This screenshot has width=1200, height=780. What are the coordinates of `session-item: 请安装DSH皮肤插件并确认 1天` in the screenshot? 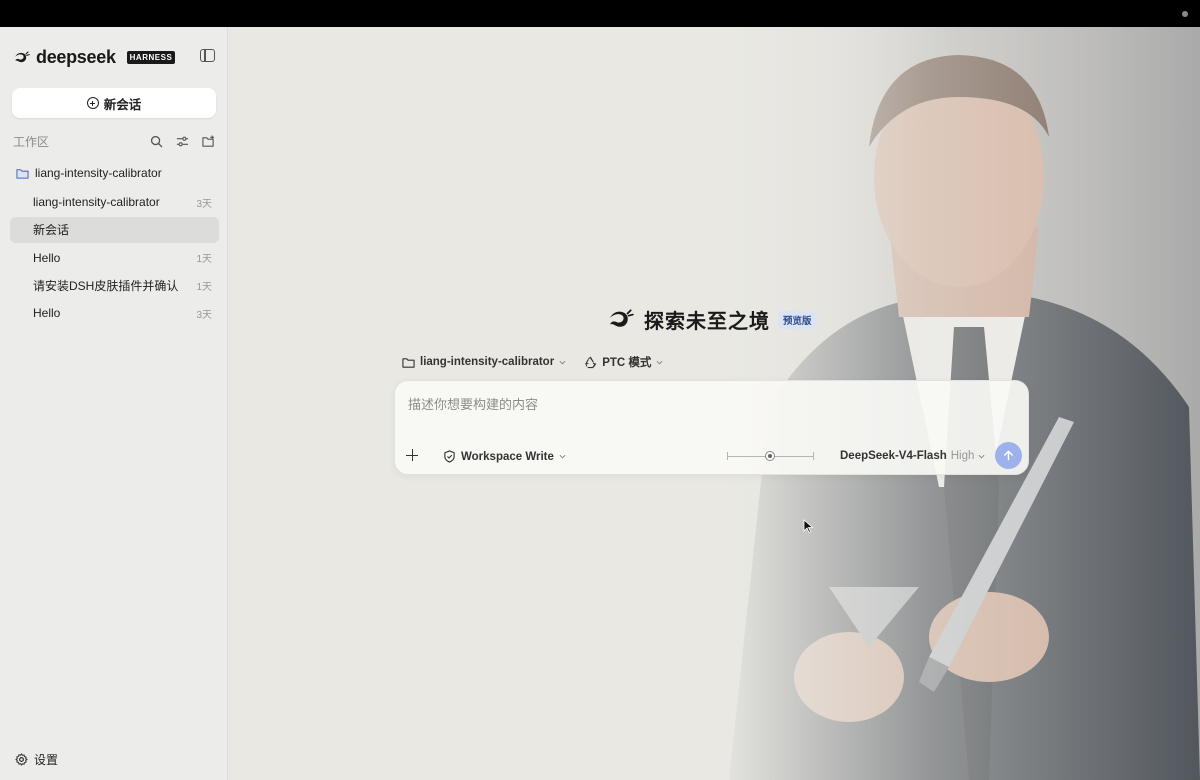 It's located at (114, 285).